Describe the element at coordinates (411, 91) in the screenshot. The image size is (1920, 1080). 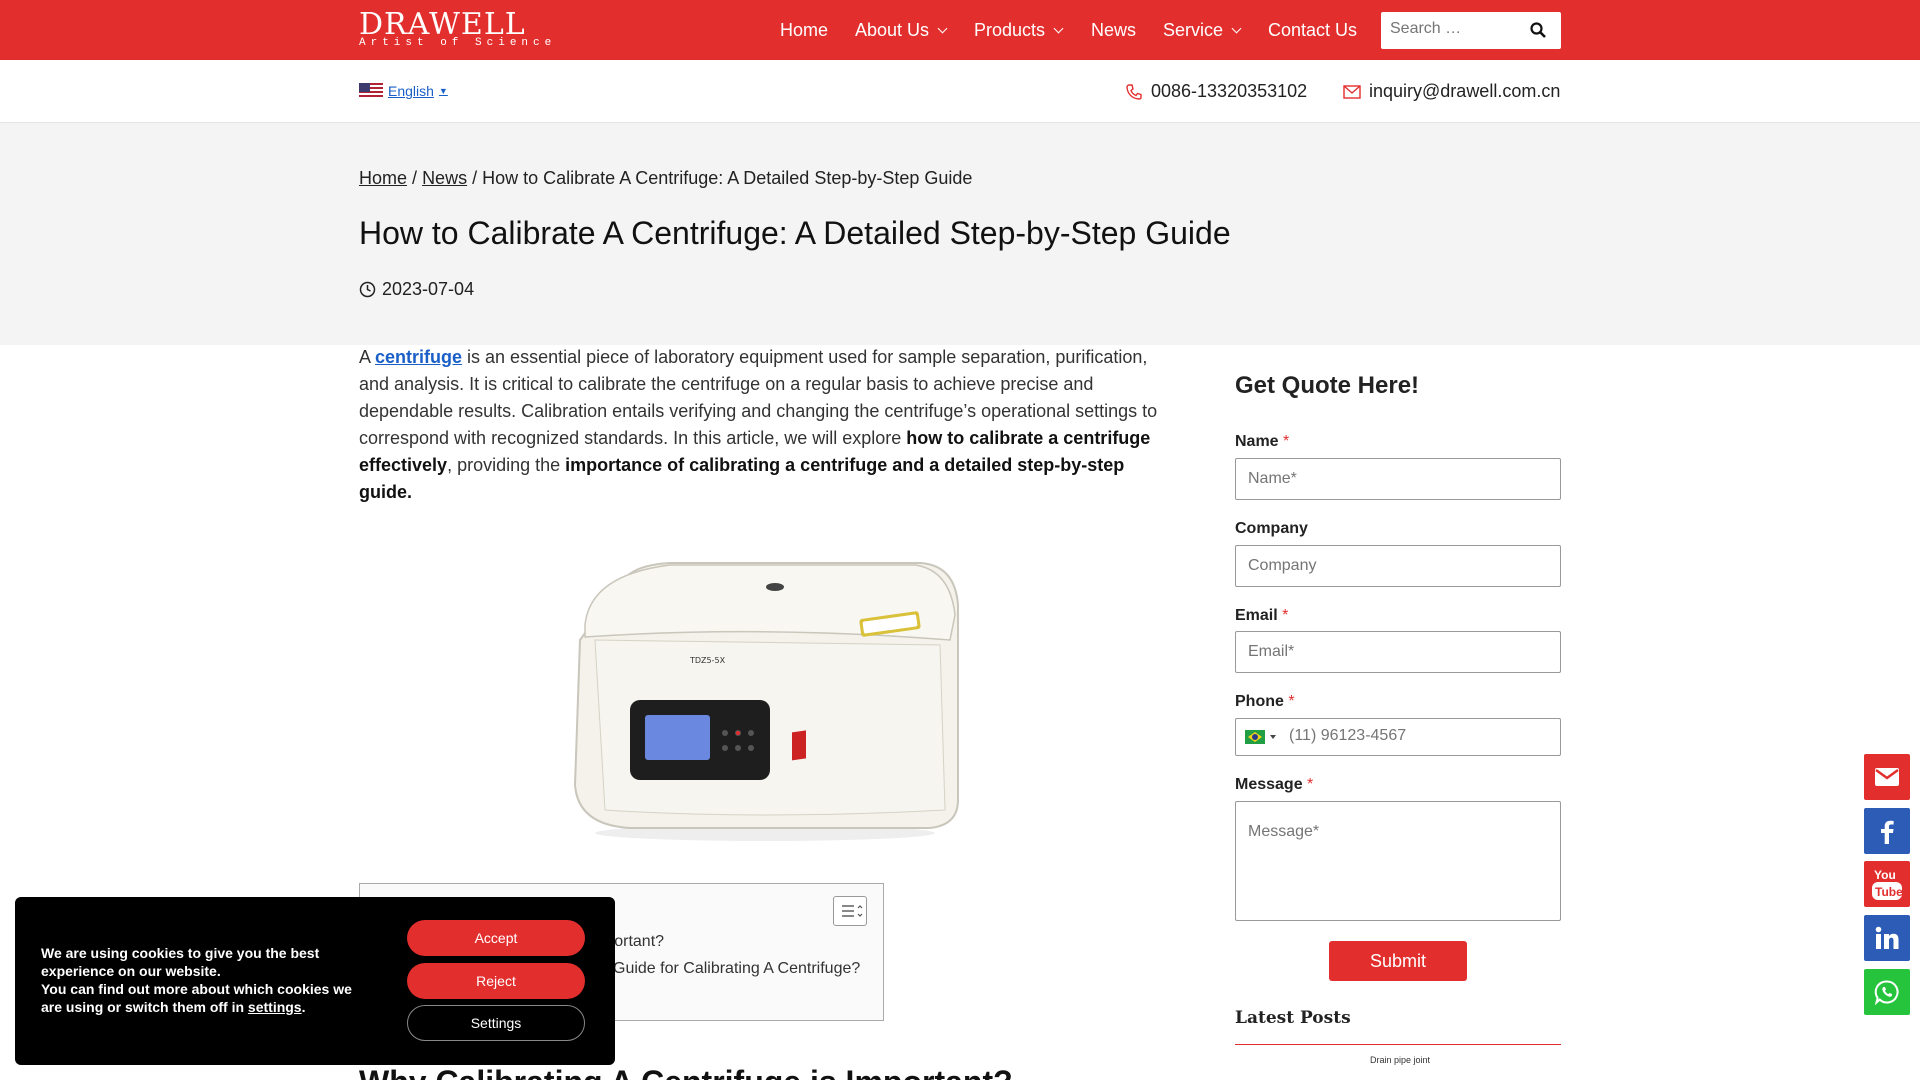
I see `language-label: English` at that location.